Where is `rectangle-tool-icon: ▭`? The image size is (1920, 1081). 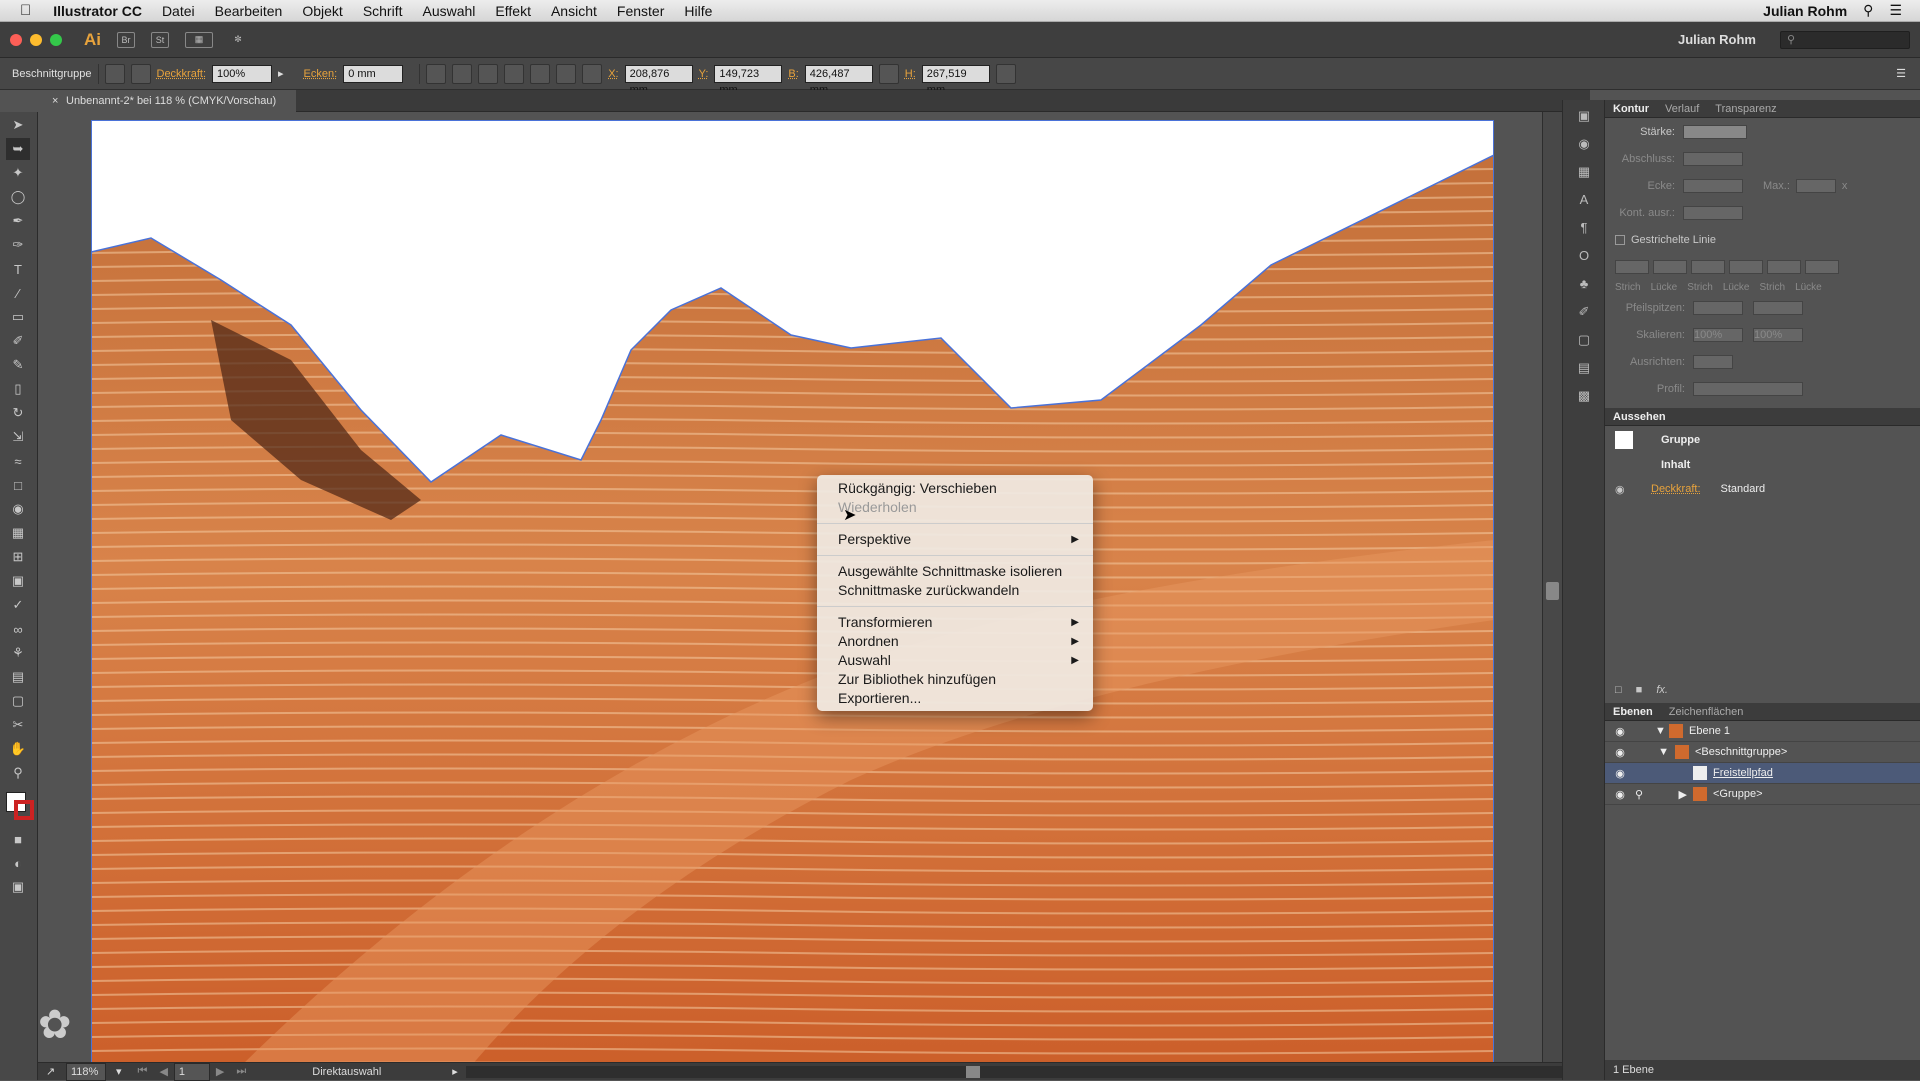
rectangle-tool-icon: ▭ is located at coordinates (18, 317).